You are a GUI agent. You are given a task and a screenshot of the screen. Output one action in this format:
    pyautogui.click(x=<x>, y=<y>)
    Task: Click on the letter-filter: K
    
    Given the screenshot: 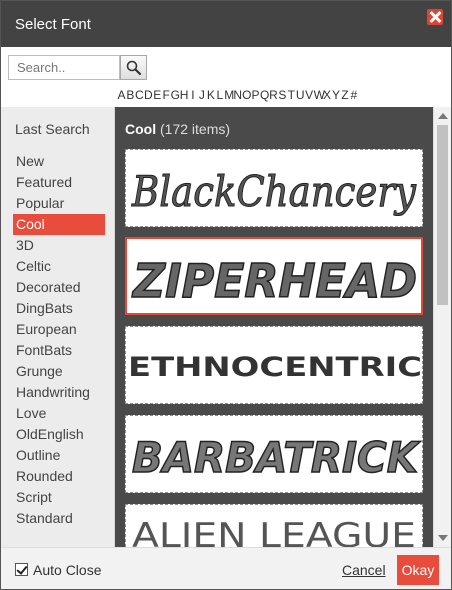 What is the action you would take?
    pyautogui.click(x=210, y=95)
    